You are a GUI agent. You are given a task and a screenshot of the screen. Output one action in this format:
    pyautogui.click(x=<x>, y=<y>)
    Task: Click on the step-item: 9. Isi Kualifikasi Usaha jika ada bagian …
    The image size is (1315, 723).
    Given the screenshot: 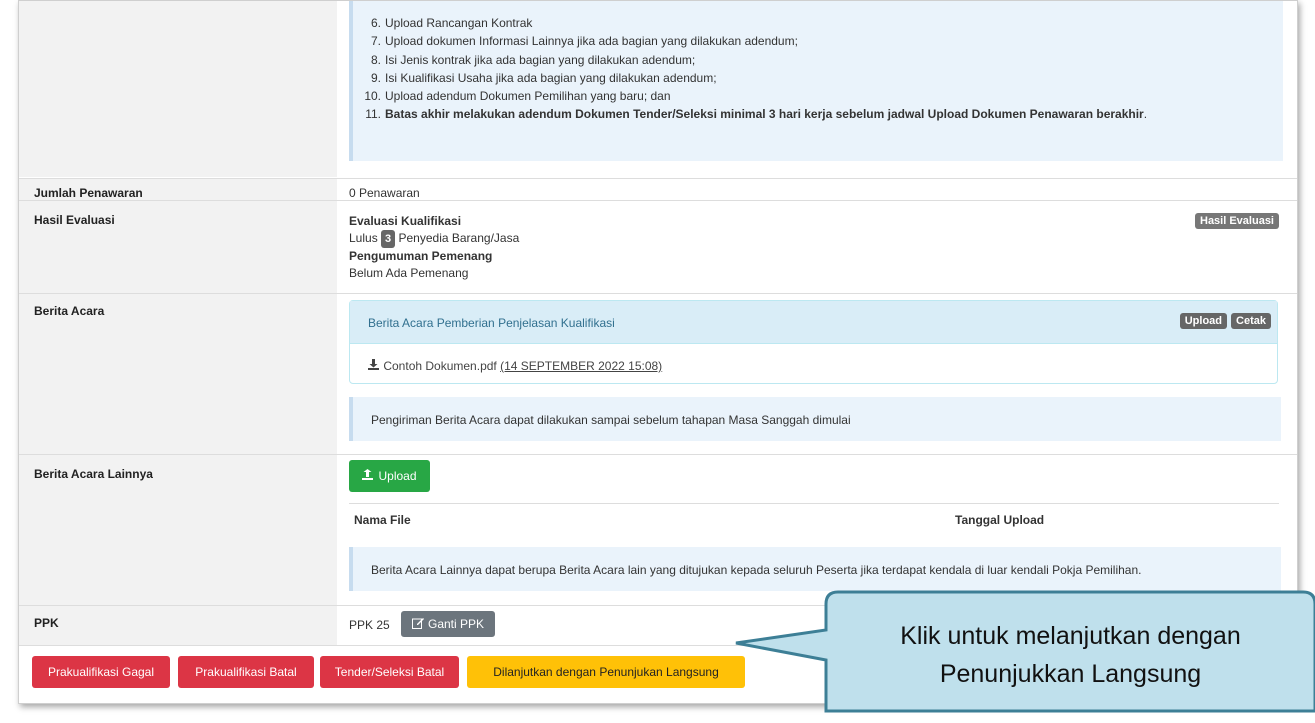 What is the action you would take?
    pyautogui.click(x=543, y=77)
    